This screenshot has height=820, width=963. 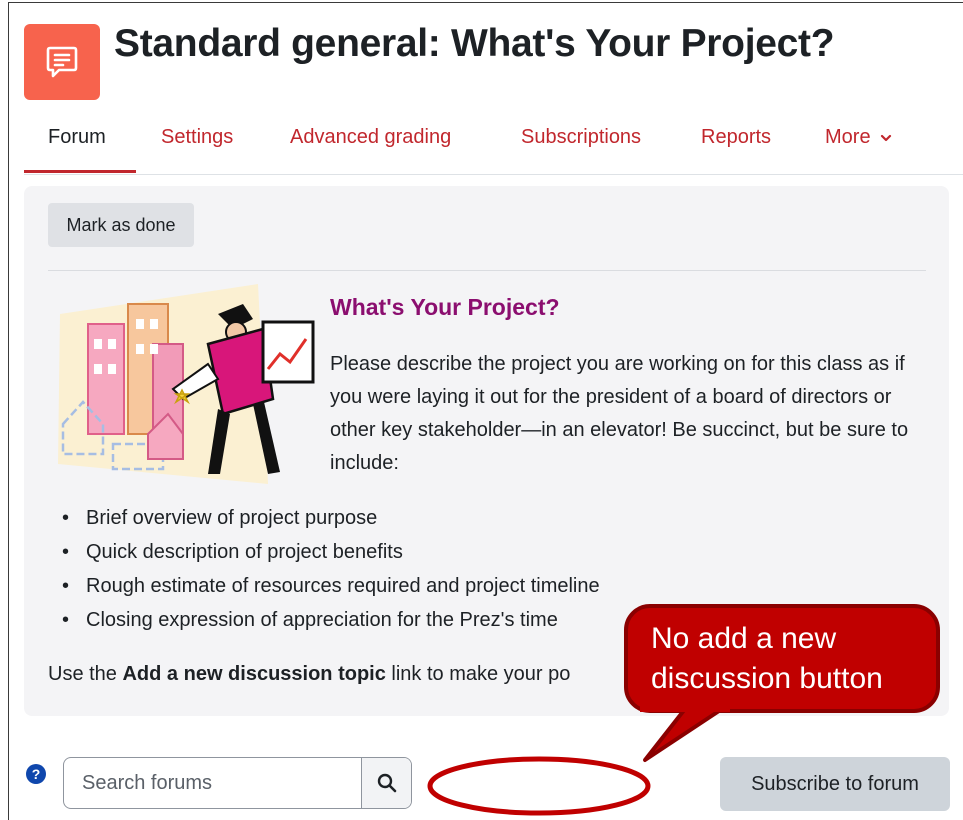 I want to click on presenter-clipart-image, so click(x=186, y=384).